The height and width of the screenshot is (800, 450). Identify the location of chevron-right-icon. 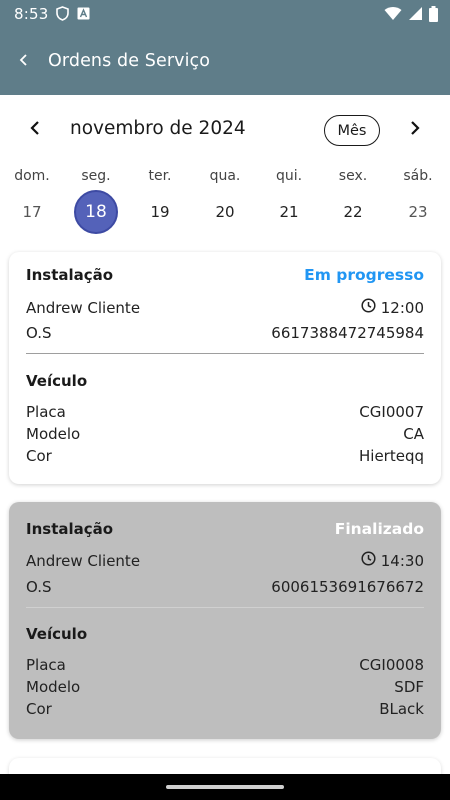
(415, 130).